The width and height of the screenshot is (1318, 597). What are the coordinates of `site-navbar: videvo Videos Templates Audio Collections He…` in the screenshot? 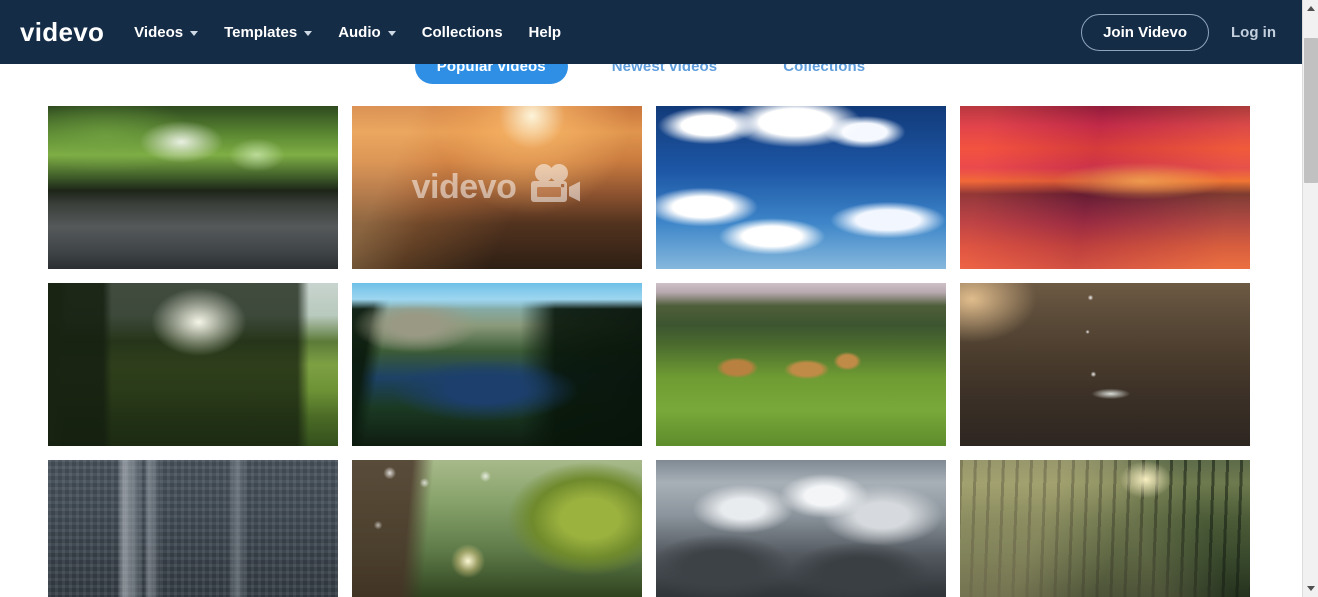 It's located at (651, 32).